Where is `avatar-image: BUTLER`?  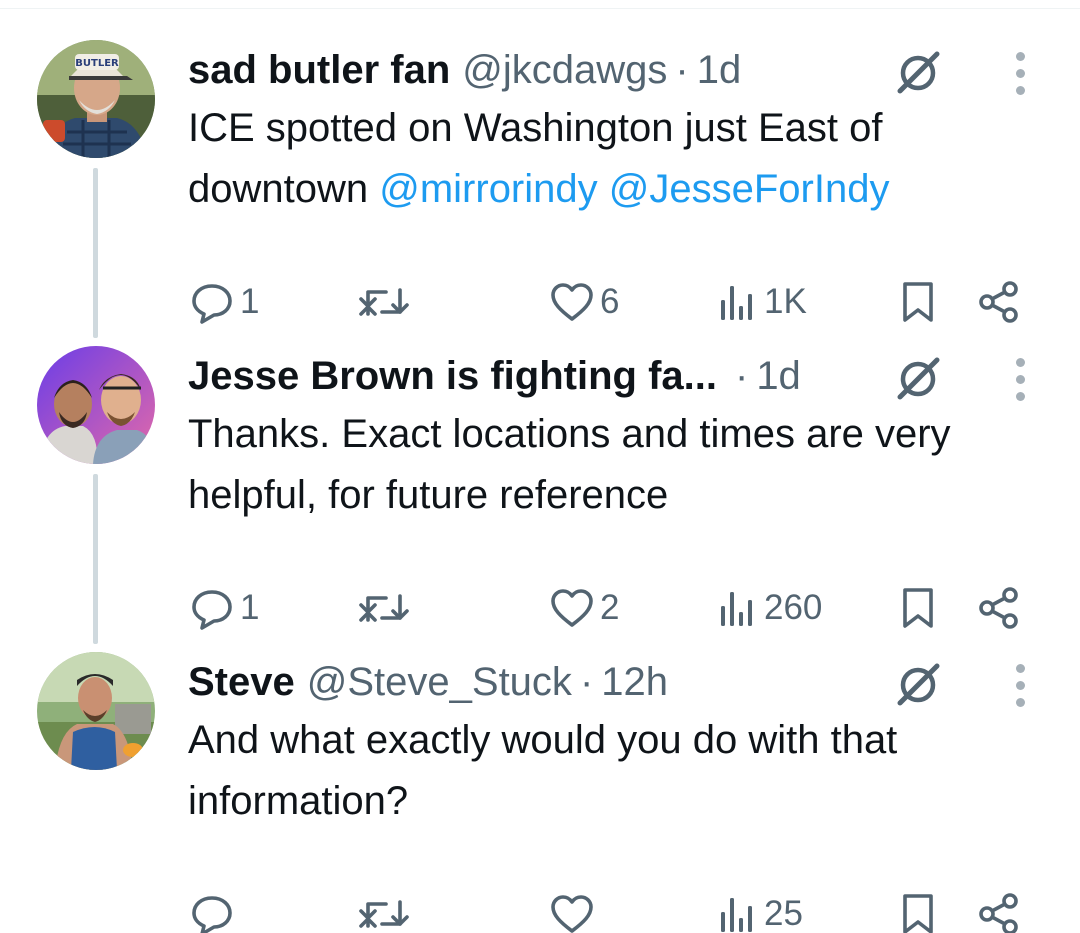
avatar-image: BUTLER is located at coordinates (96, 99).